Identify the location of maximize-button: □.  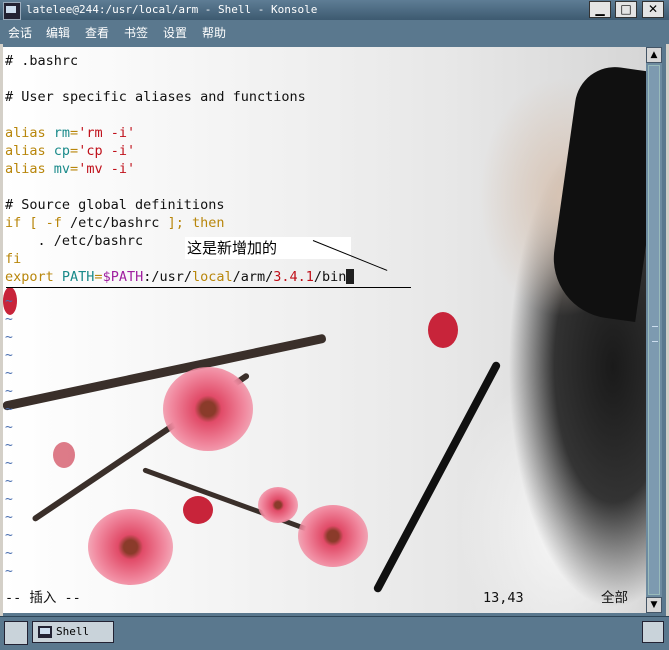
(626, 9).